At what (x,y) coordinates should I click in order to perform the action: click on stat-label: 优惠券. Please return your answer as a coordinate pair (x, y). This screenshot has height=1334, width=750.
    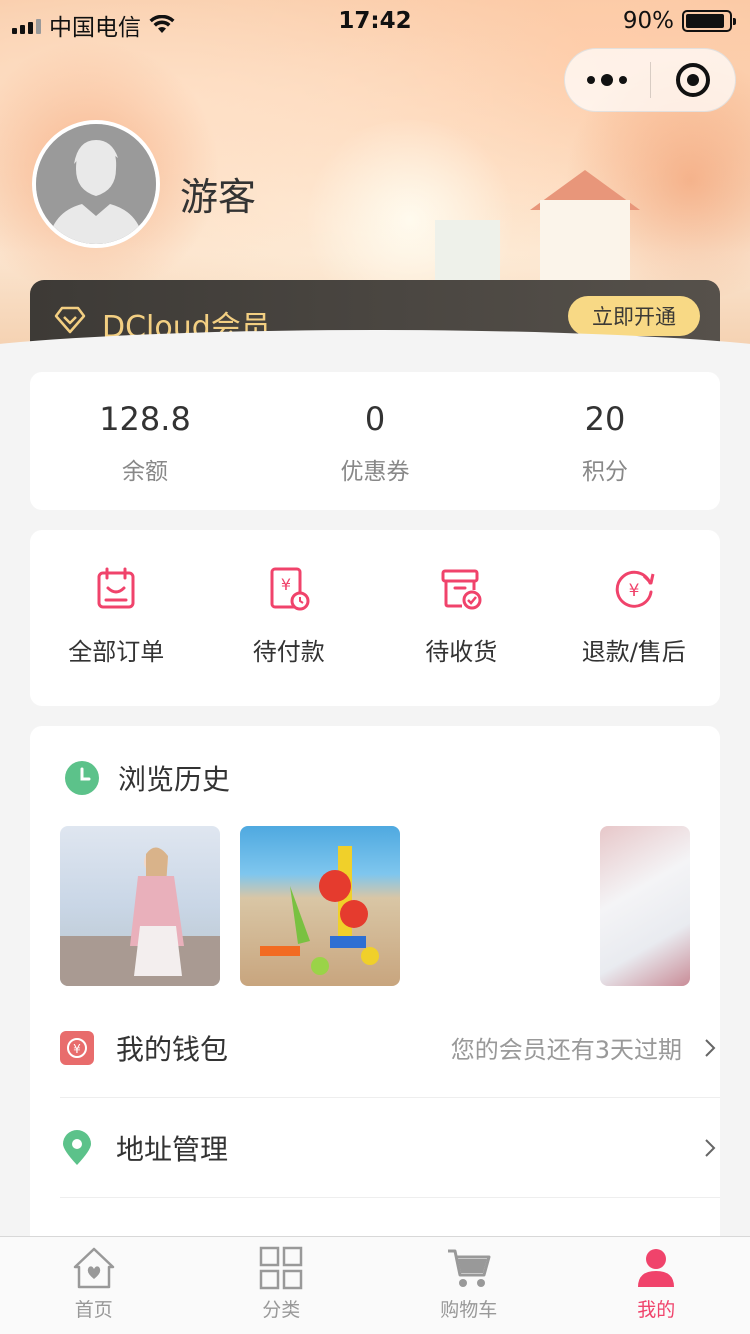
    Looking at the image, I should click on (375, 472).